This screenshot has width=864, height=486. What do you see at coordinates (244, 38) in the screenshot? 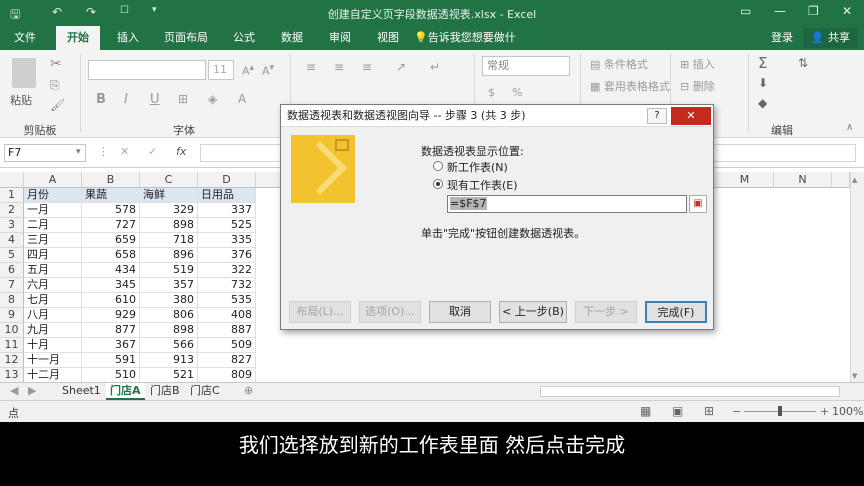
I see `tab-formulas: 公式` at bounding box center [244, 38].